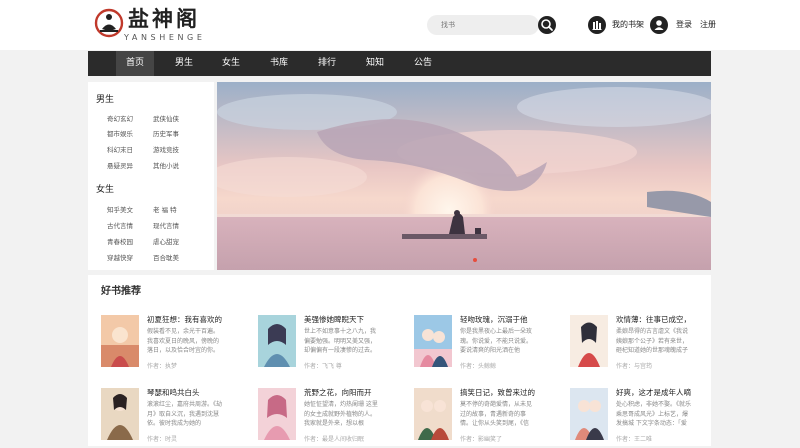  What do you see at coordinates (327, 63) in the screenshot?
I see `nav-item-ranking: 排行` at bounding box center [327, 63].